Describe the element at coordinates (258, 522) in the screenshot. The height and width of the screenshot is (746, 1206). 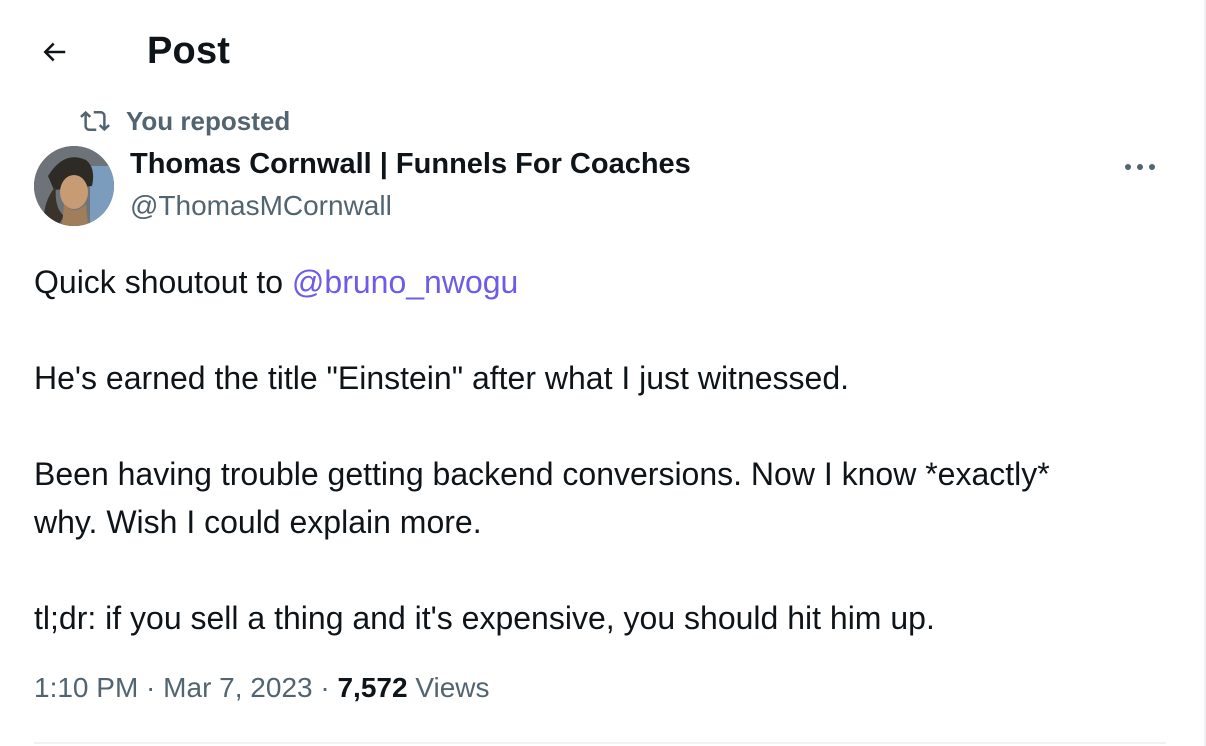
I see `tweet-line-3b: why. Wish I could explain more.` at that location.